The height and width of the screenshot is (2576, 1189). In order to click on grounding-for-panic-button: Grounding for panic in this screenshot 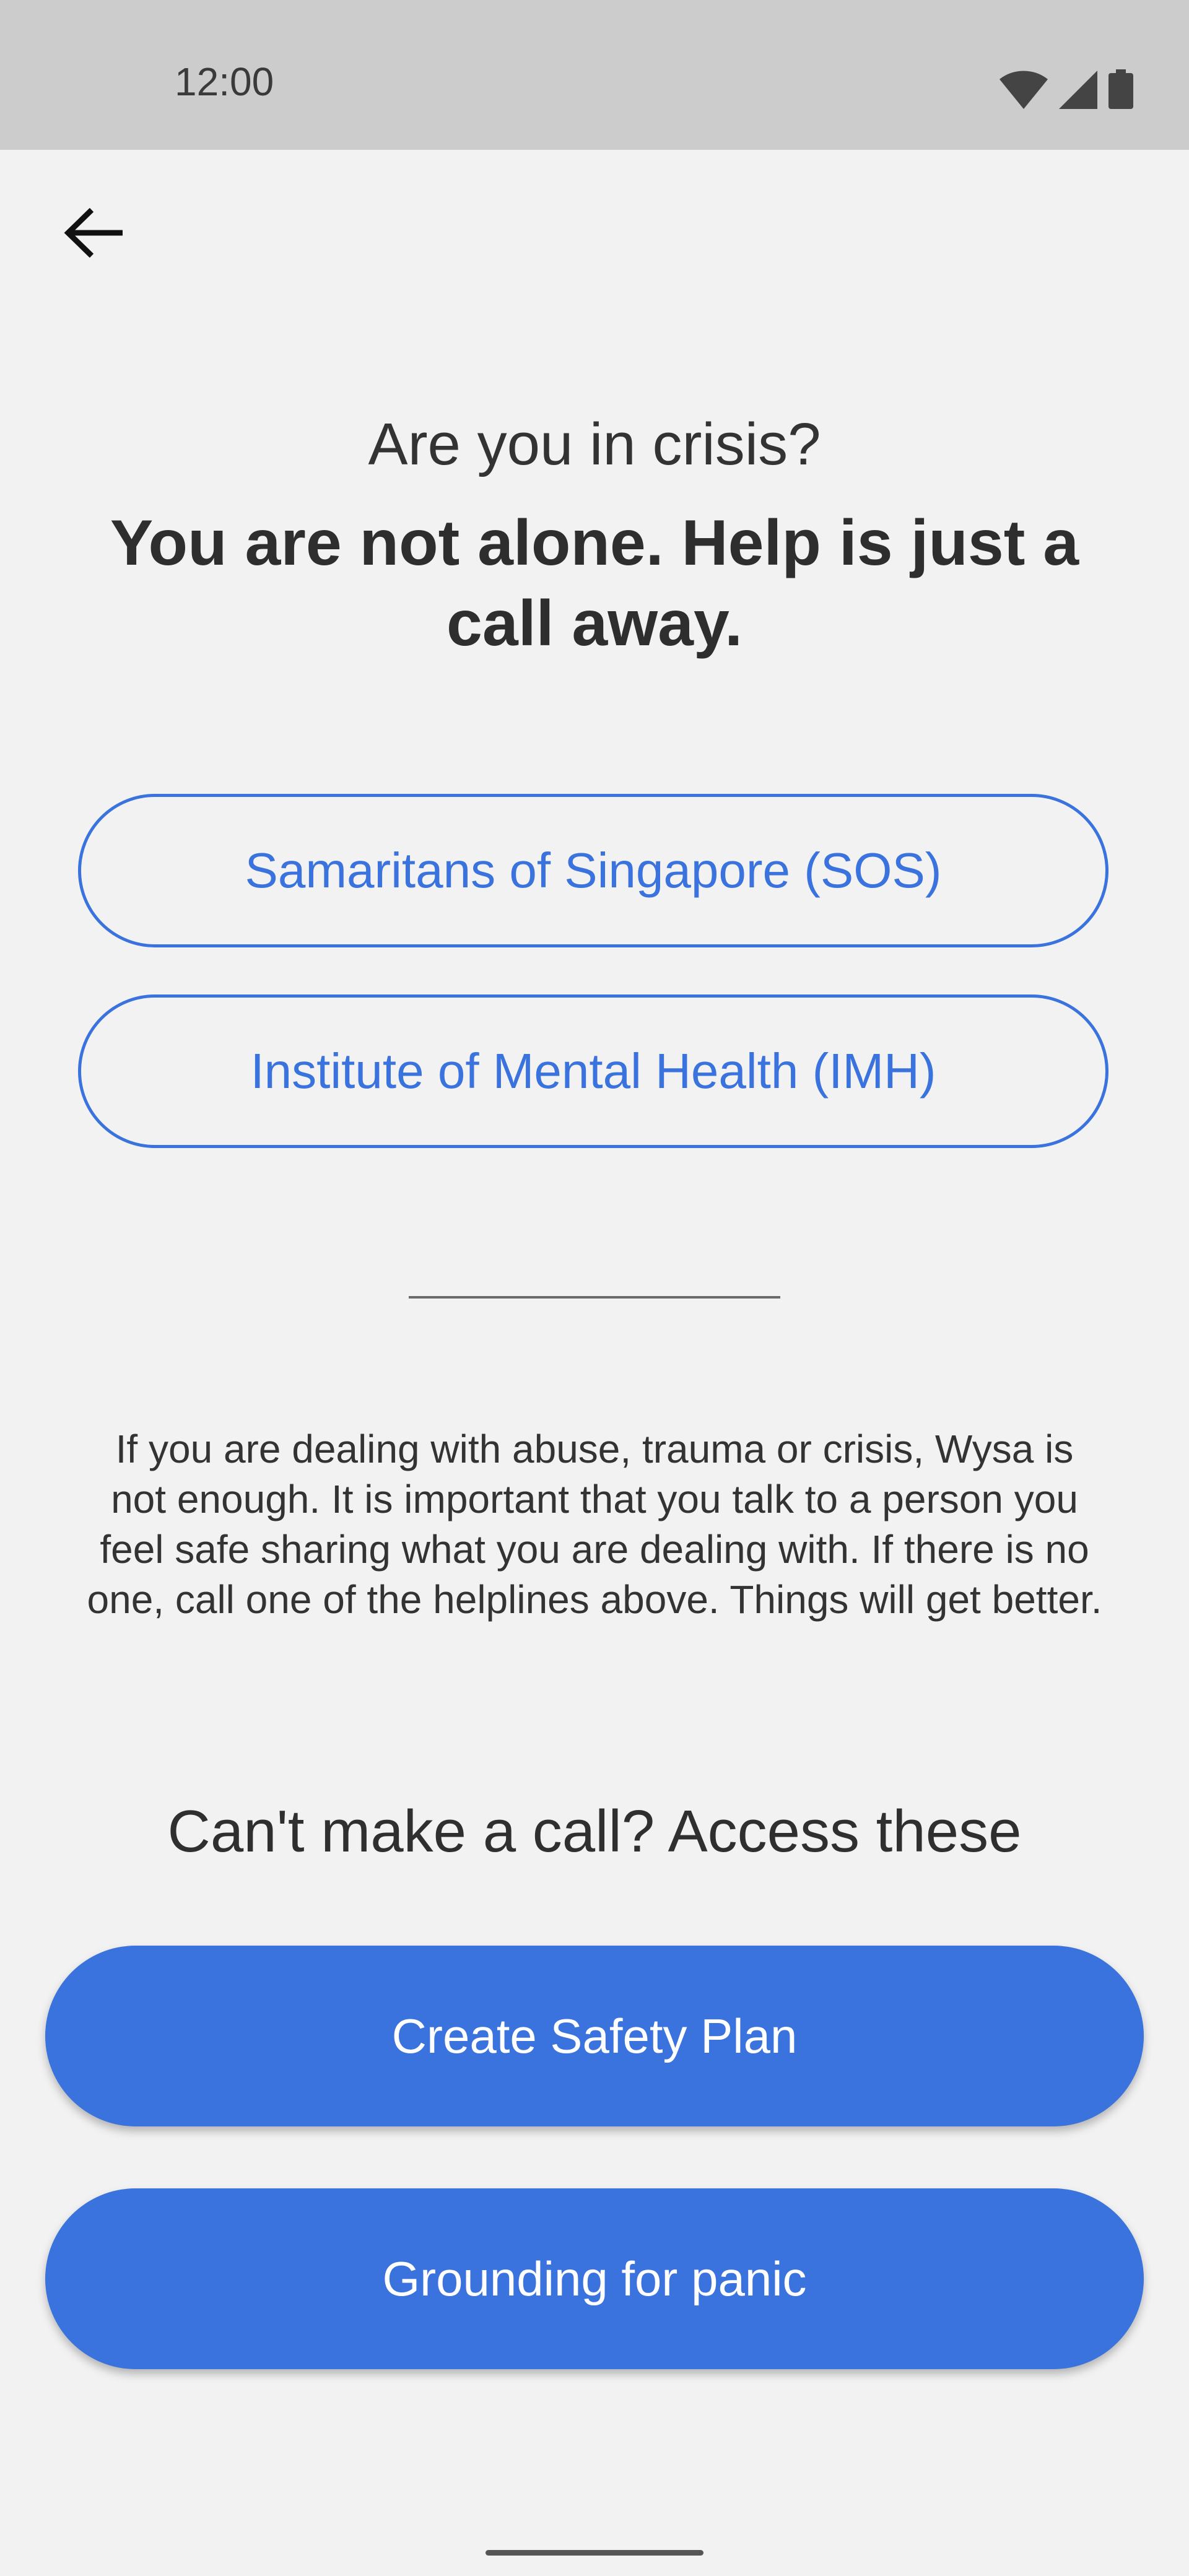, I will do `click(594, 2278)`.